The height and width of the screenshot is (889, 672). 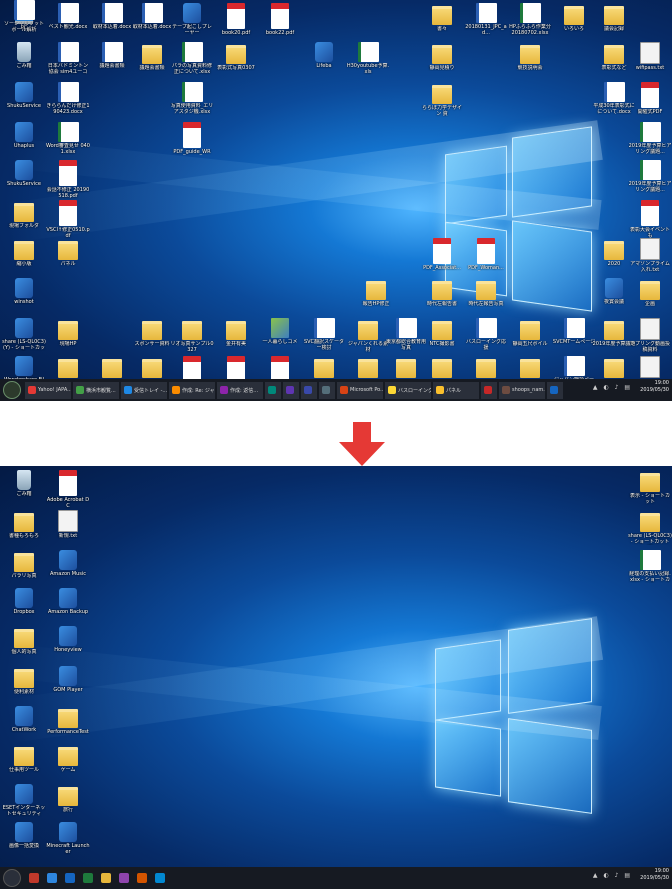 I want to click on desktop-icon: きららんだけ修正190423.docx, so click(x=68, y=98).